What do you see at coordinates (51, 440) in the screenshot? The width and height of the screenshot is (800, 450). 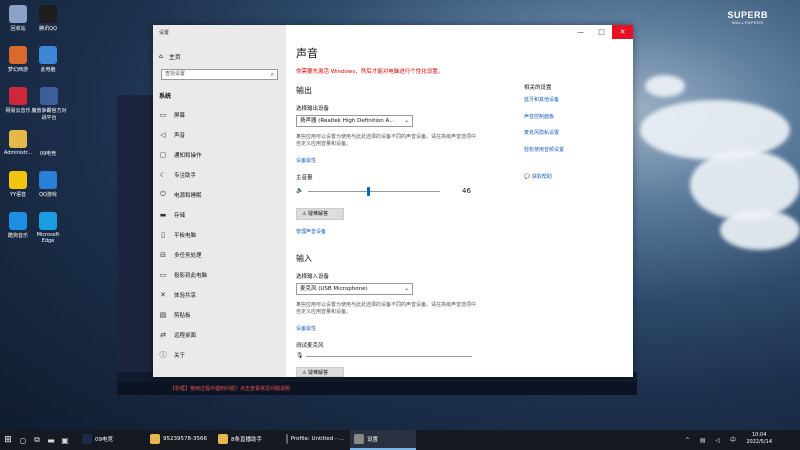 I see `file-explorer-icon: ▬` at bounding box center [51, 440].